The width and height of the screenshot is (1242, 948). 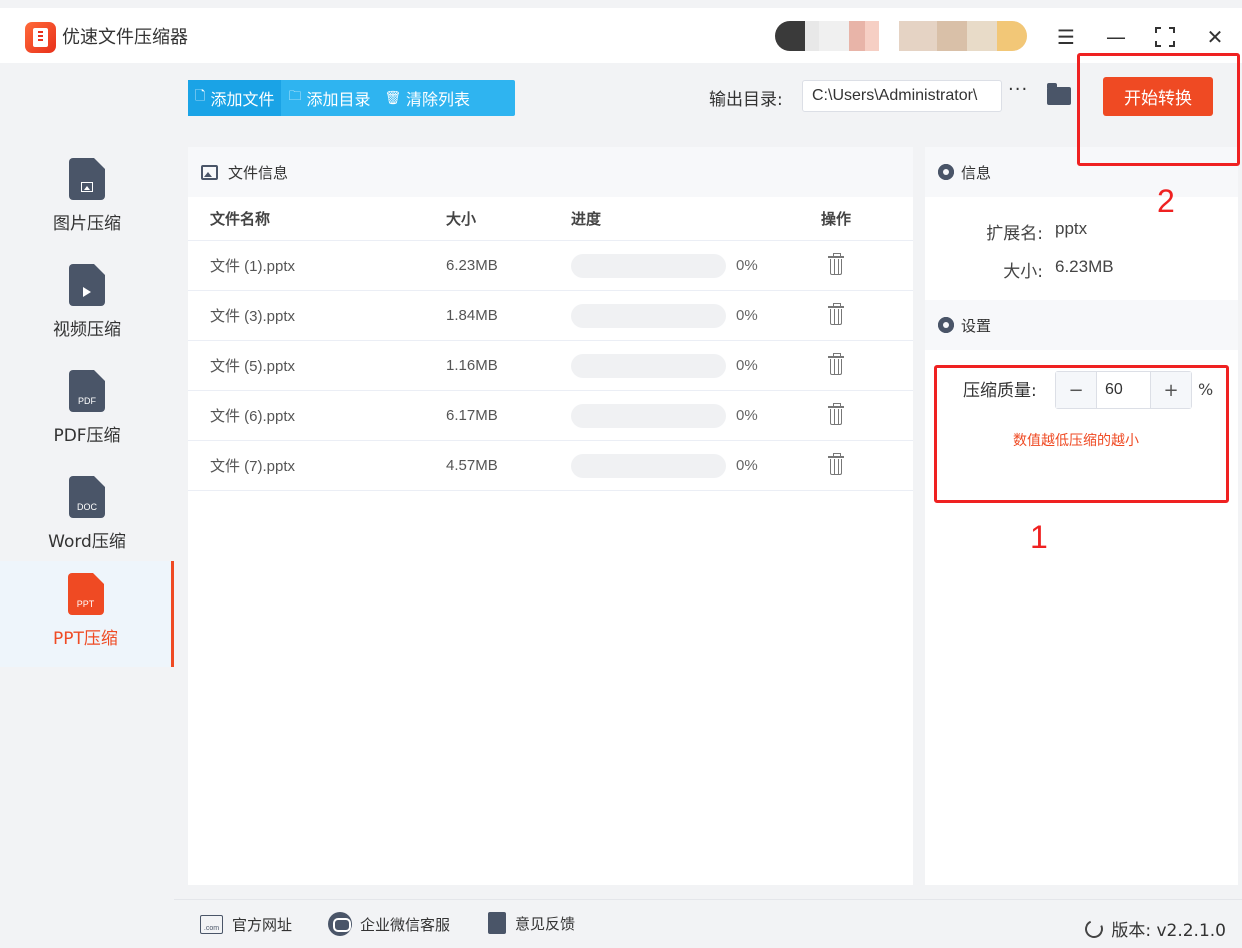 I want to click on sidebar-item-label: PPT压缩, so click(x=85, y=639).